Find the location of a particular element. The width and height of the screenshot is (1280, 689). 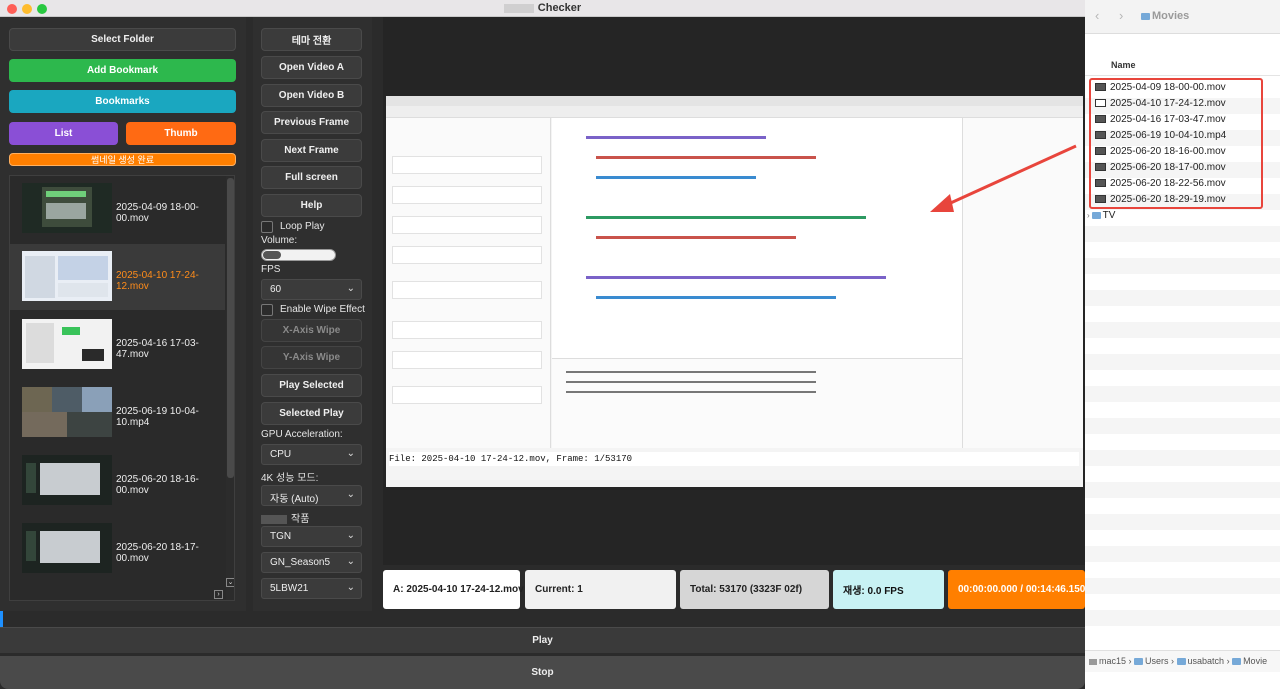

loop-play-checkbox is located at coordinates (267, 227).